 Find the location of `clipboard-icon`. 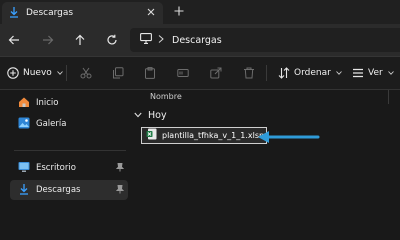

clipboard-icon is located at coordinates (150, 73).